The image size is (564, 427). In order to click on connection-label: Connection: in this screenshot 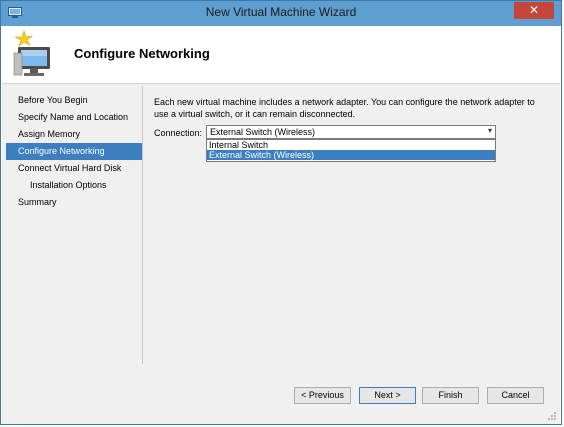, I will do `click(178, 133)`.